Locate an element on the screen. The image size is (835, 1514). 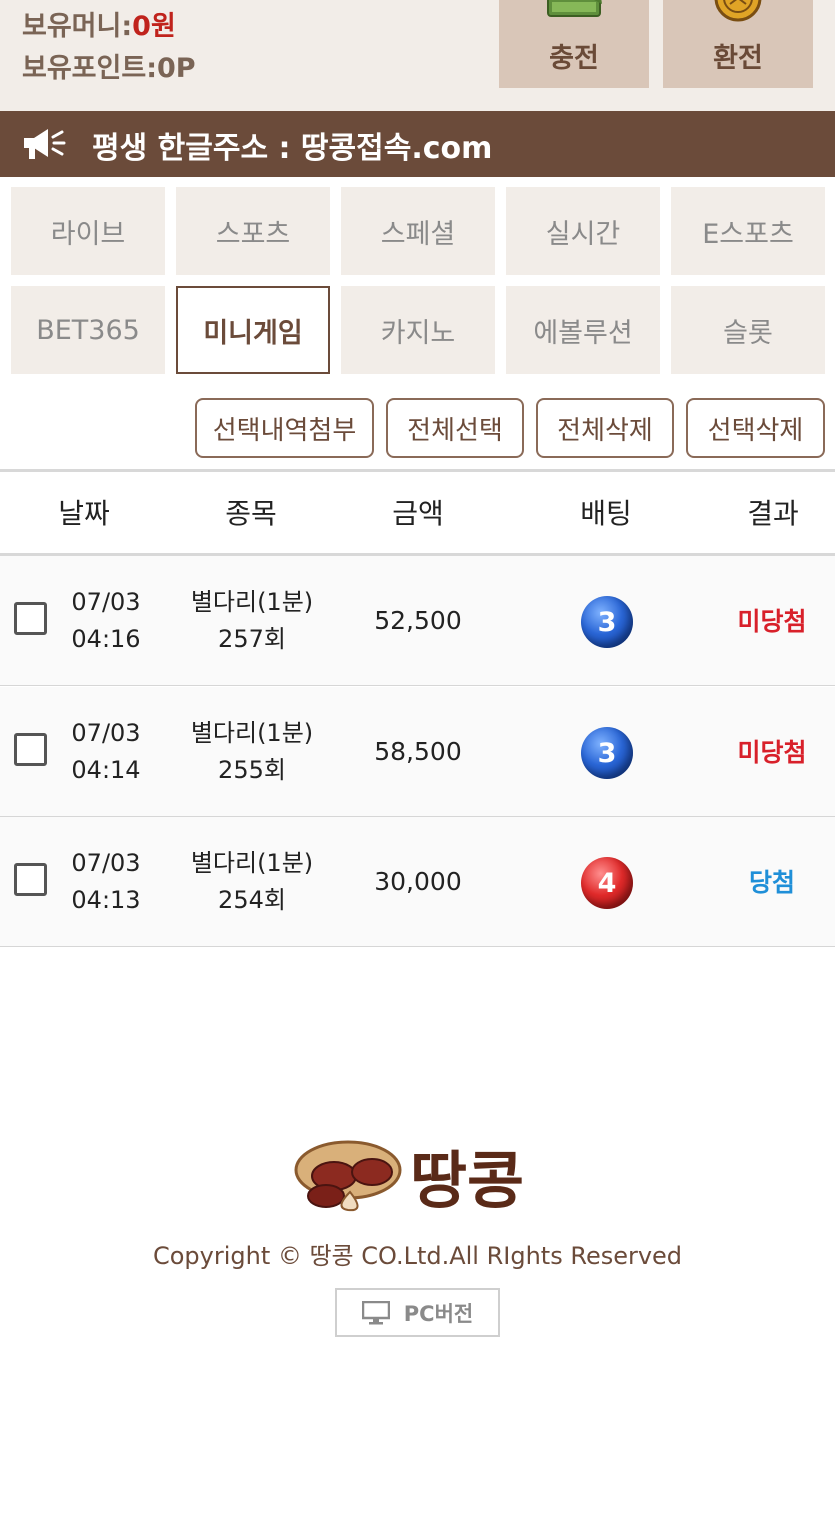
row-amount: 58,500 is located at coordinates (418, 751).